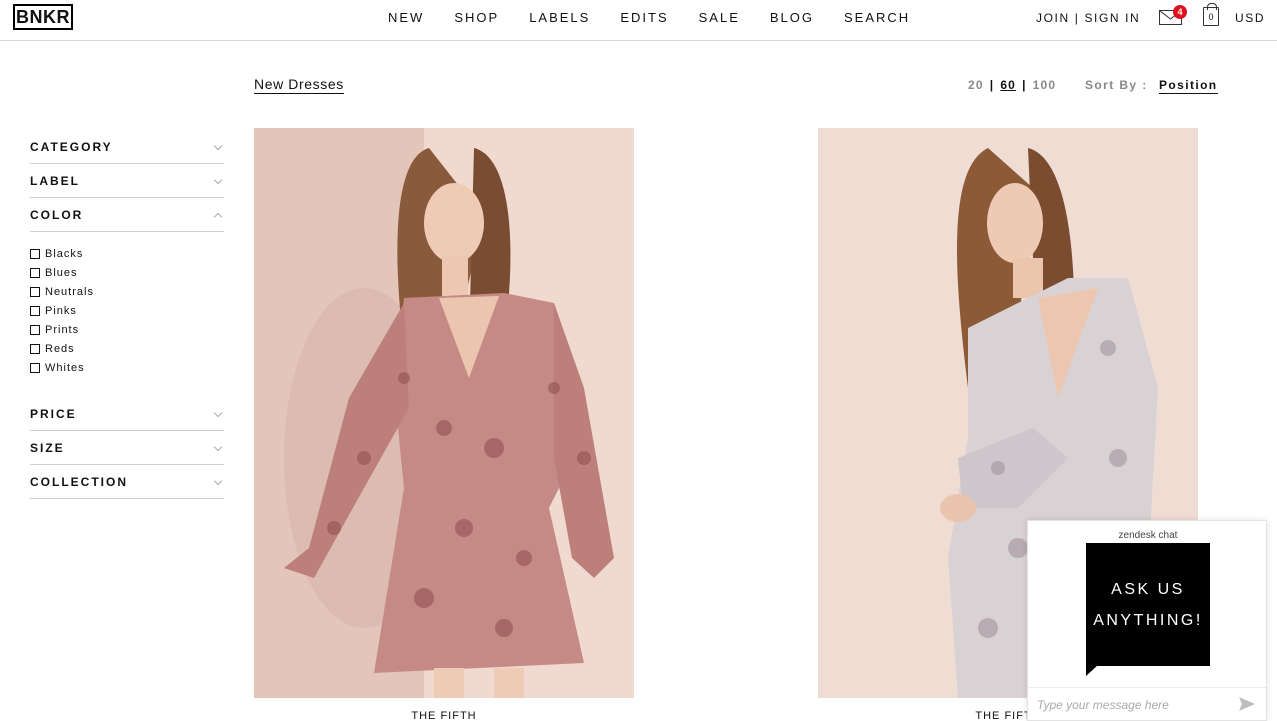 Image resolution: width=1277 pixels, height=721 pixels. What do you see at coordinates (127, 448) in the screenshot?
I see `filter-size: SIZE` at bounding box center [127, 448].